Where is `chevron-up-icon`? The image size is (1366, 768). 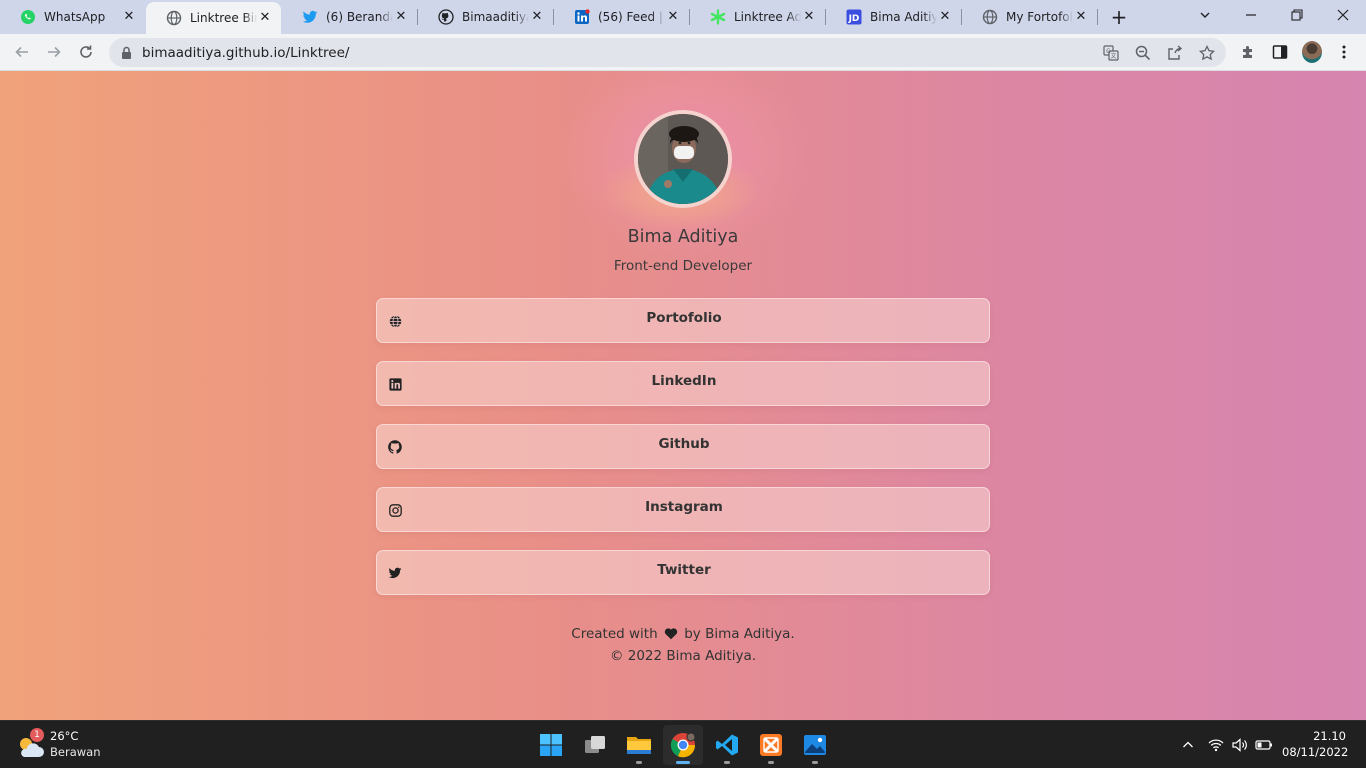 chevron-up-icon is located at coordinates (1188, 744).